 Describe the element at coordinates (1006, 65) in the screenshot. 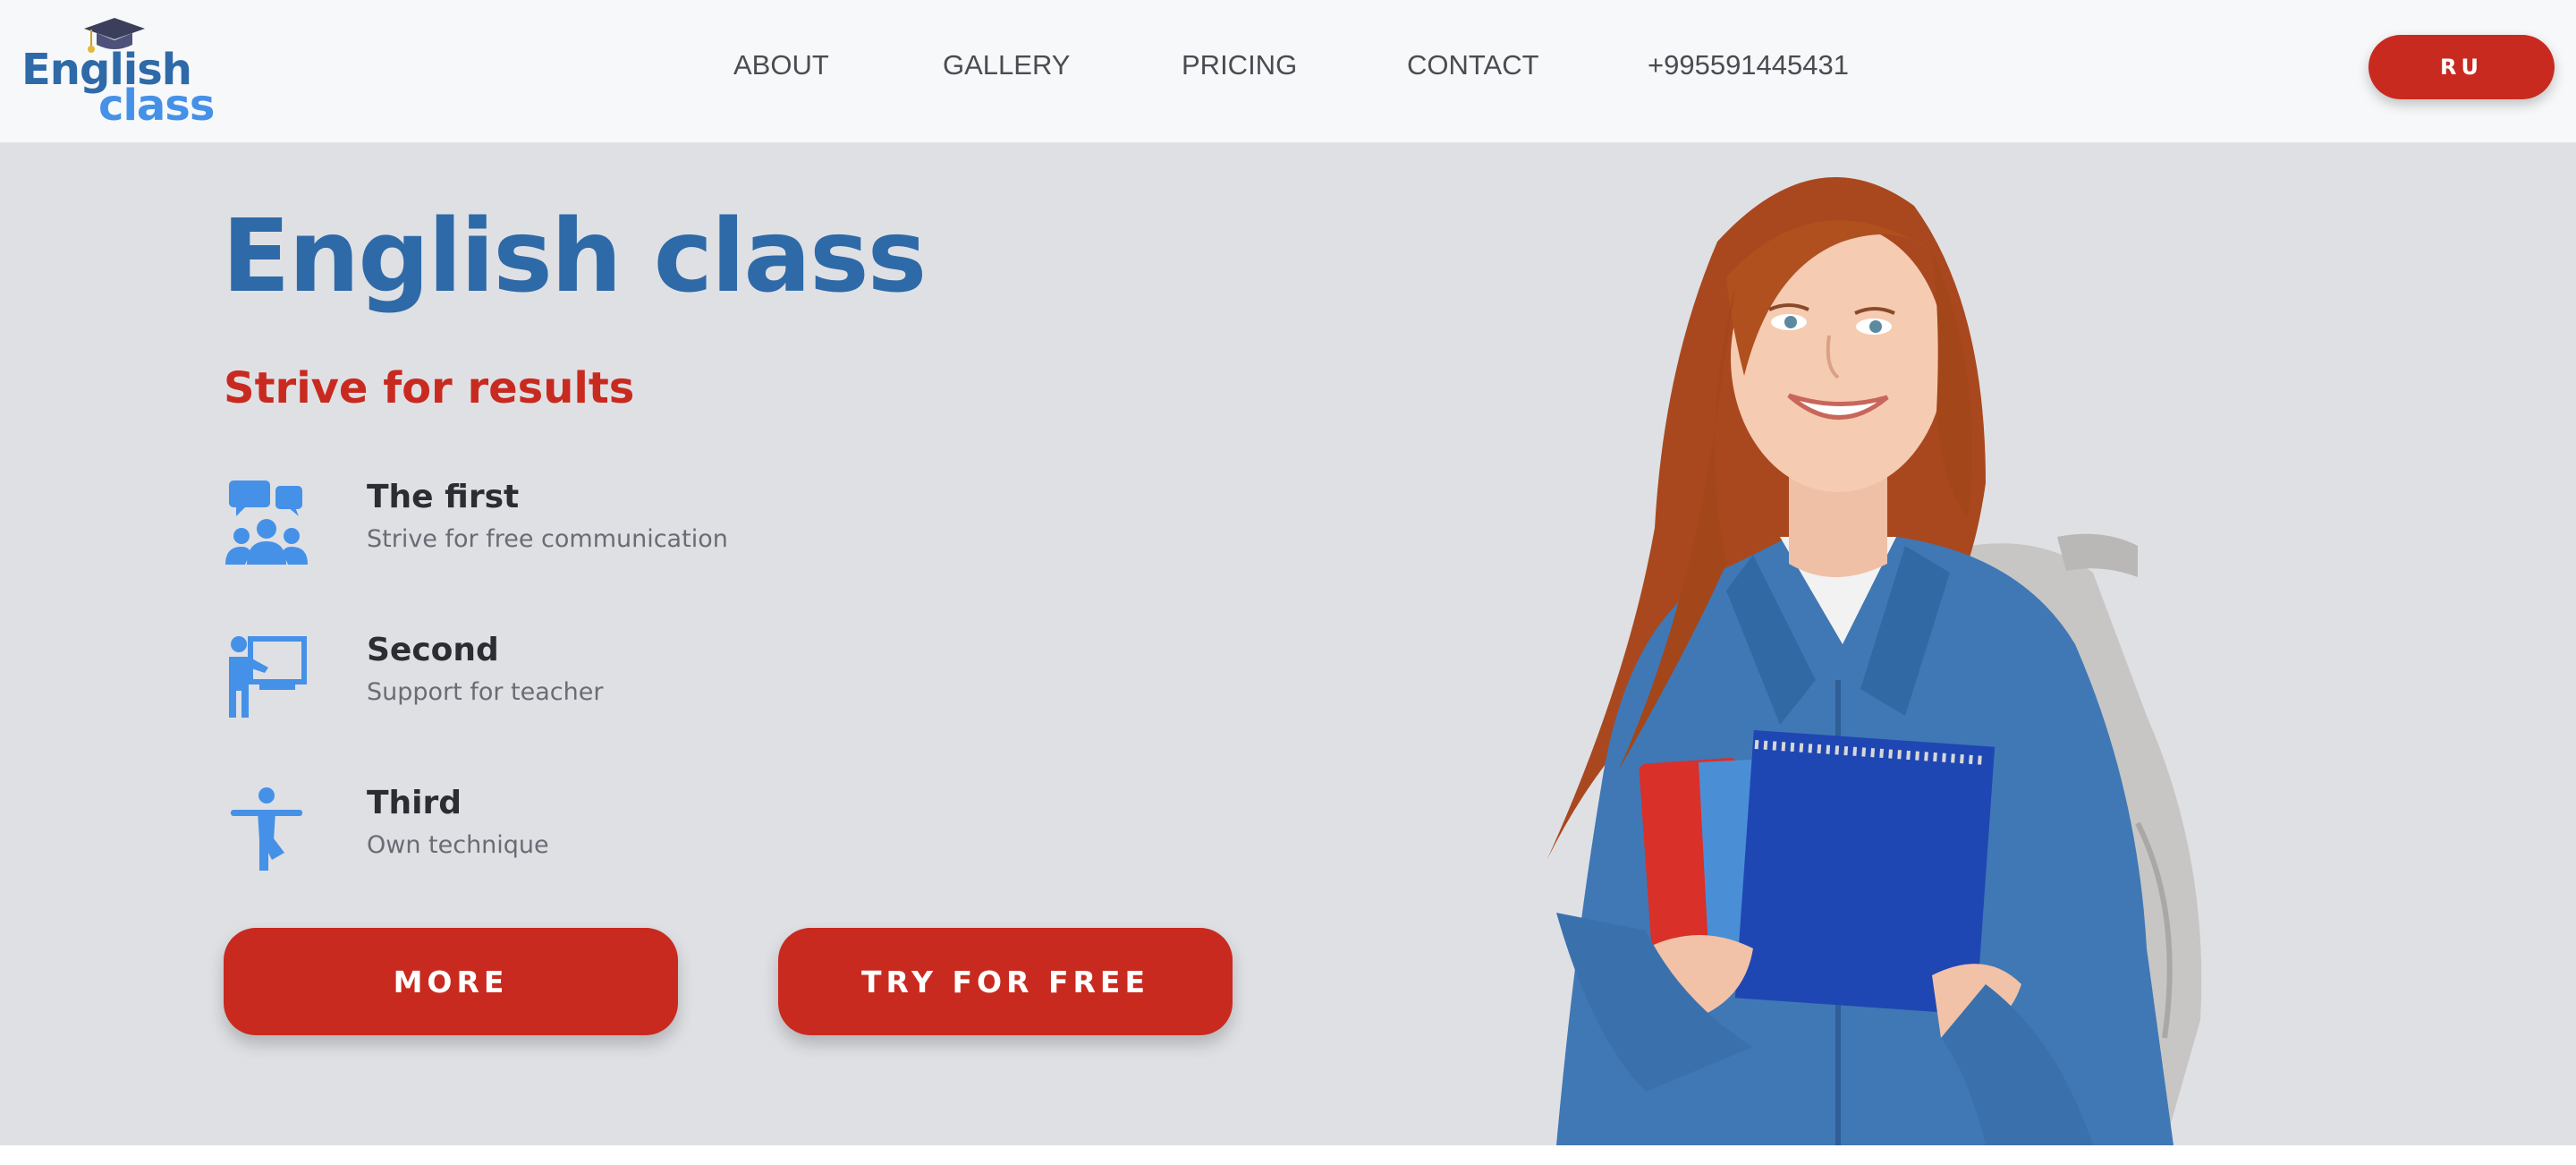

I see `nav-gallery: GALLERY` at that location.